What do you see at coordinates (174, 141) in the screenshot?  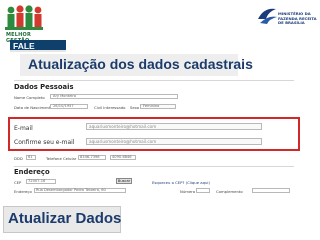 I see `confirm-email-input: aquariusmonteiro@hotmail.com` at bounding box center [174, 141].